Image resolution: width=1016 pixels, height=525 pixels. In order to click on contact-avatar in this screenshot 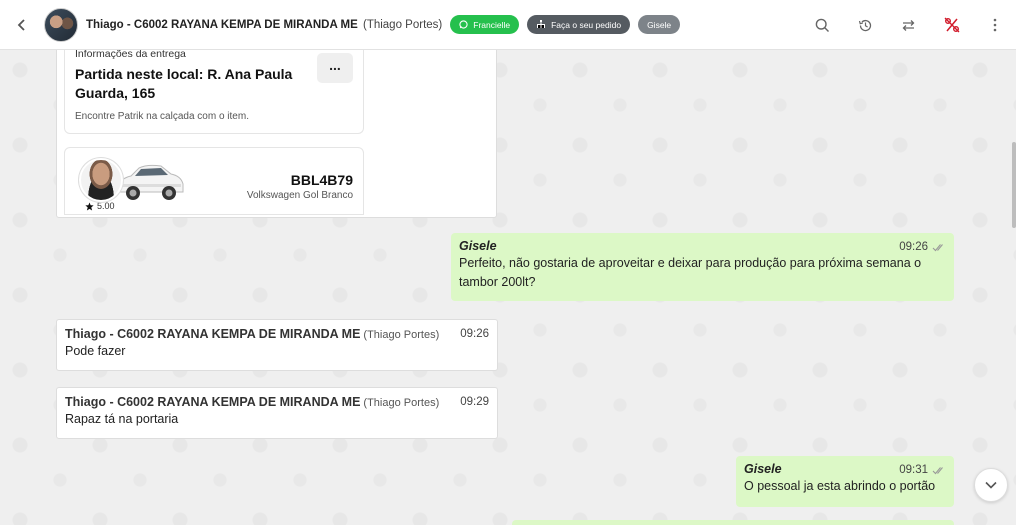, I will do `click(61, 24)`.